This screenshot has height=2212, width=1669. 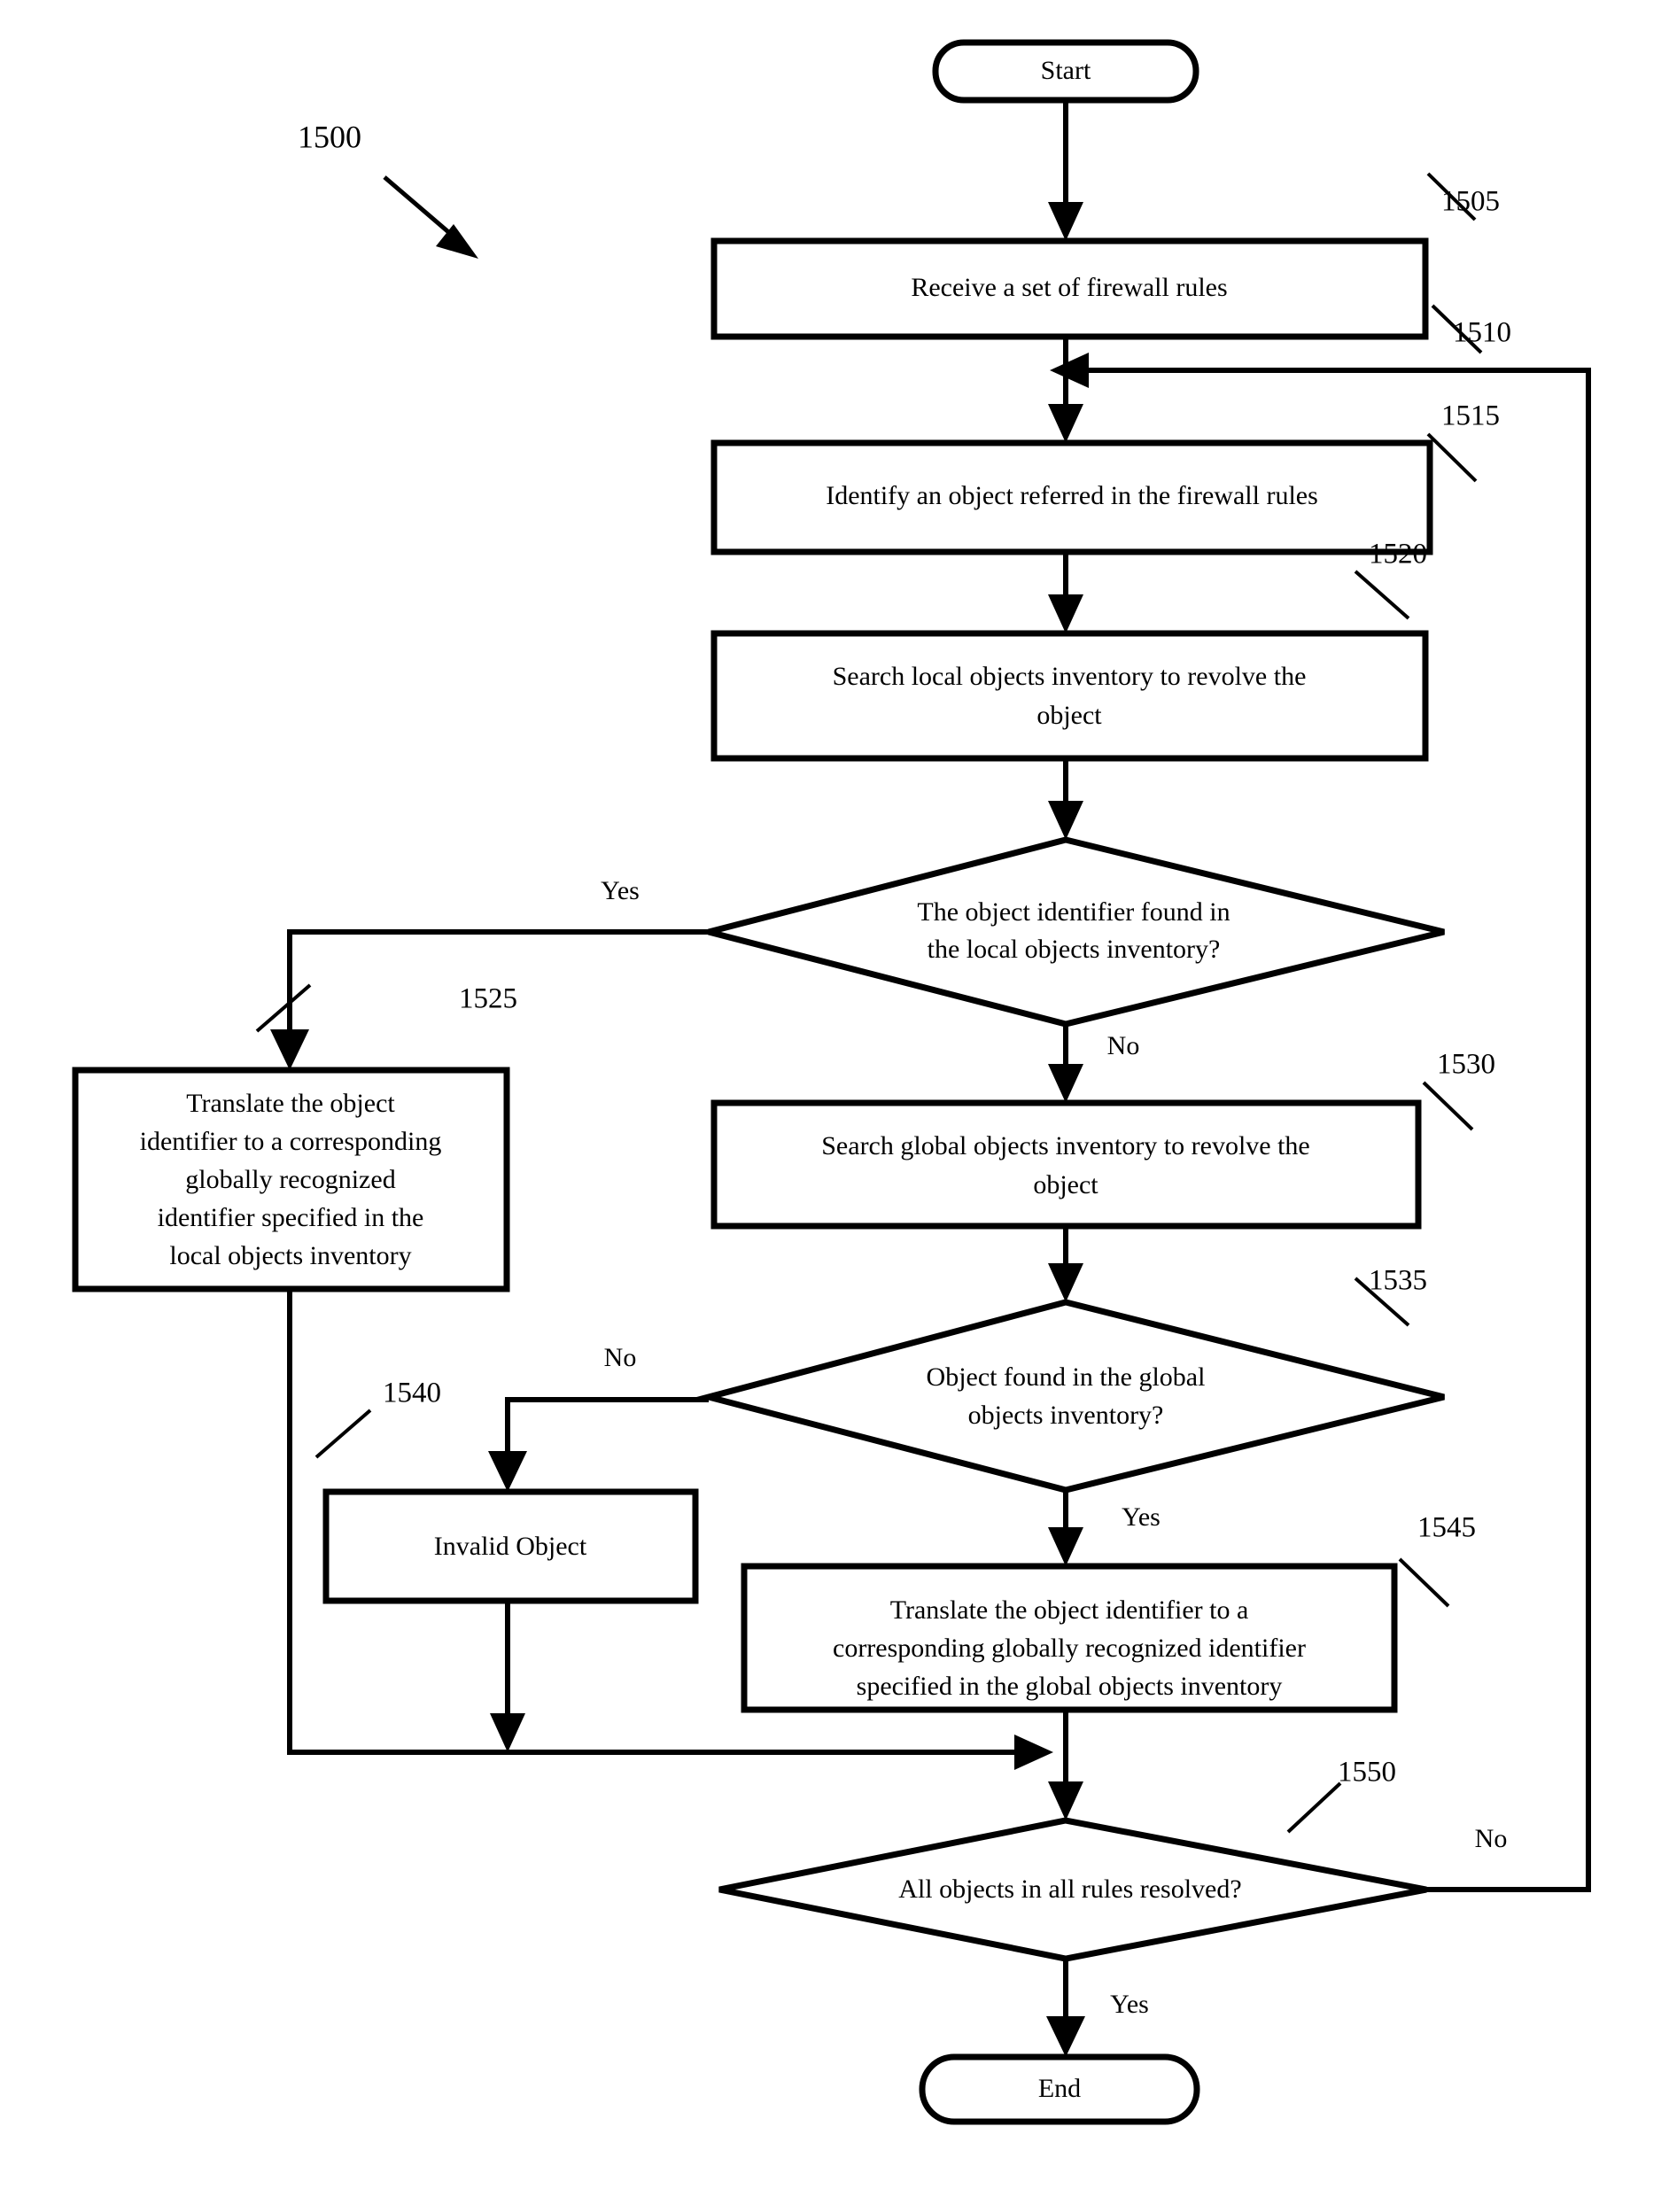 What do you see at coordinates (1069, 715) in the screenshot?
I see `search-local-label-line2: object` at bounding box center [1069, 715].